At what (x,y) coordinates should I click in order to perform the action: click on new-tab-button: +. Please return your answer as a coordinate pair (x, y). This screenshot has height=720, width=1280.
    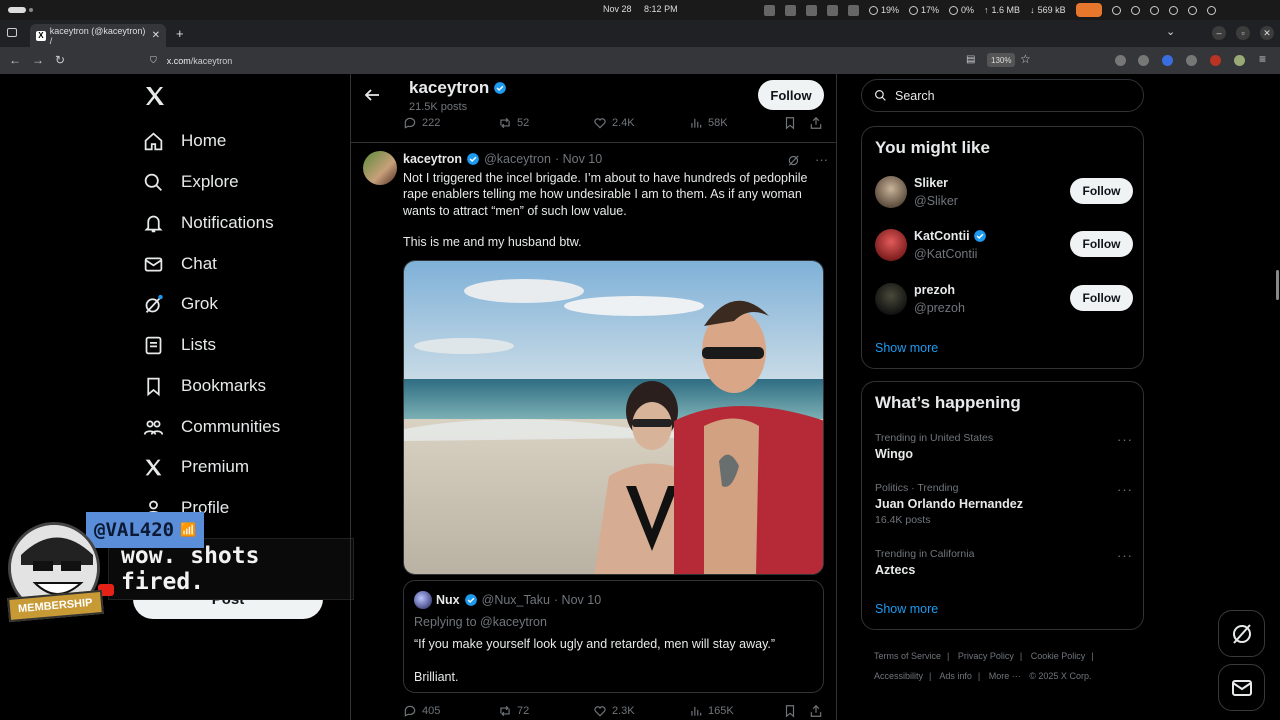
    Looking at the image, I should click on (180, 33).